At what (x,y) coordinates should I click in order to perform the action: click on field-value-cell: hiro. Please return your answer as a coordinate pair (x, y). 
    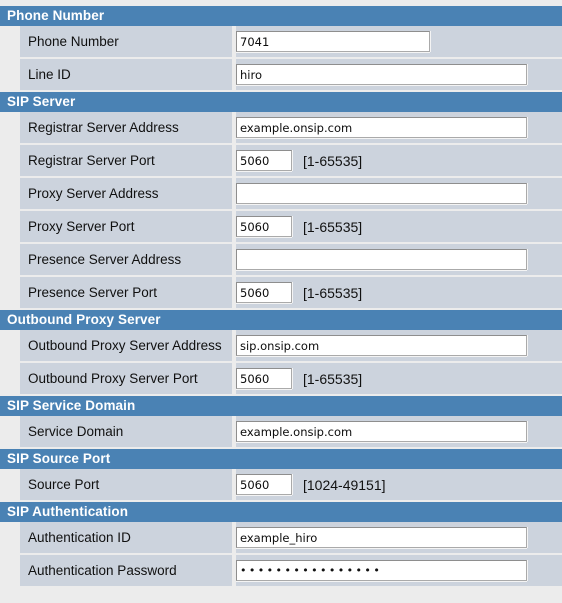
    Looking at the image, I should click on (399, 74).